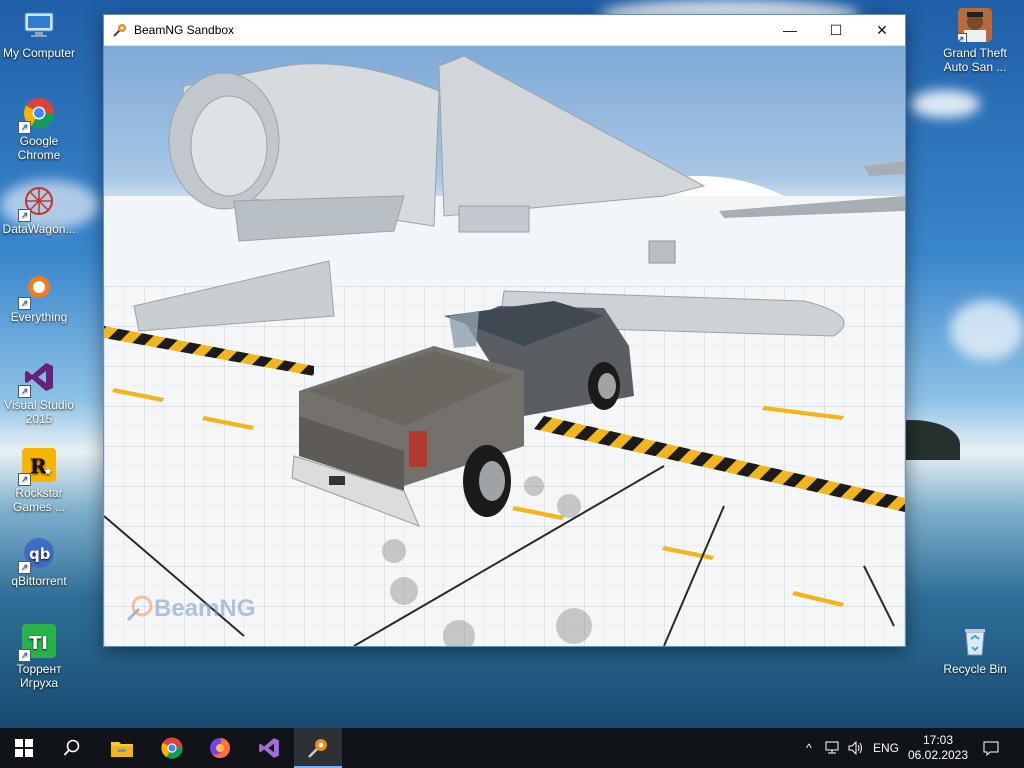  I want to click on notifications-button, so click(991, 748).